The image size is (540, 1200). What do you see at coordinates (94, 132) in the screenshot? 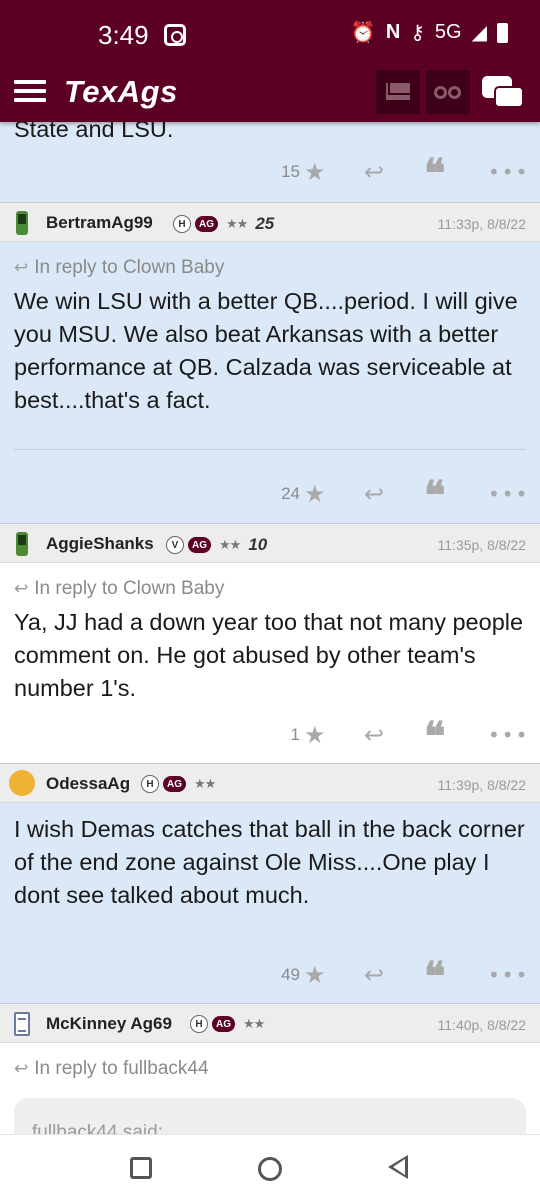
I see `post-text: State and LSU.` at bounding box center [94, 132].